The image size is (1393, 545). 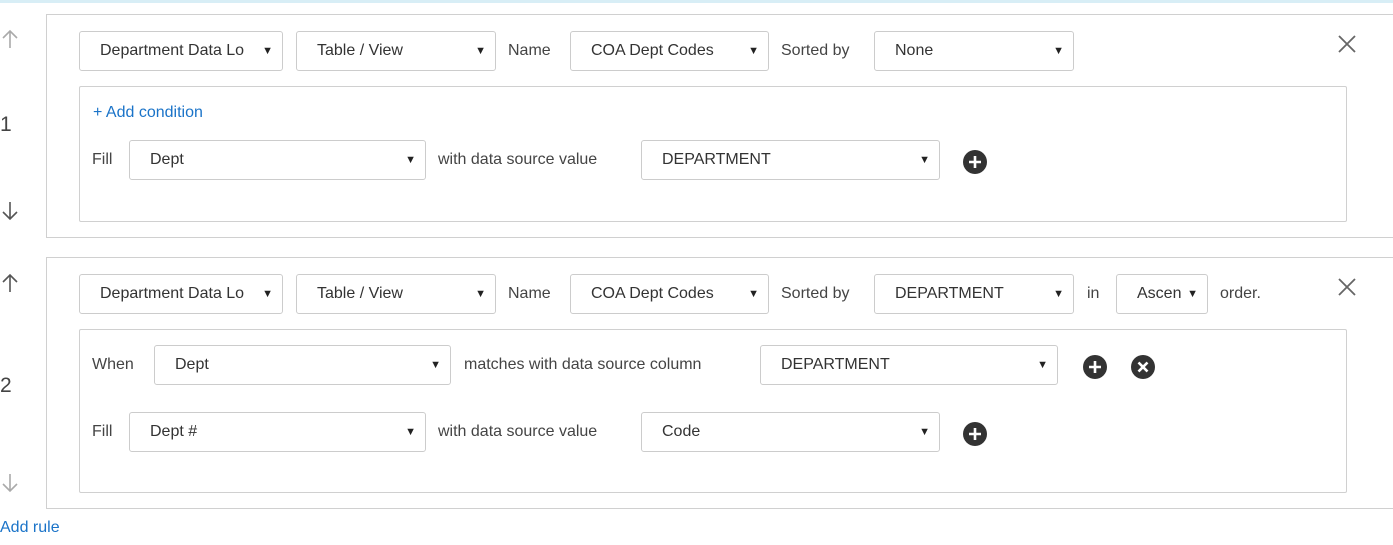 What do you see at coordinates (167, 159) in the screenshot?
I see `fill-field-value: Dept` at bounding box center [167, 159].